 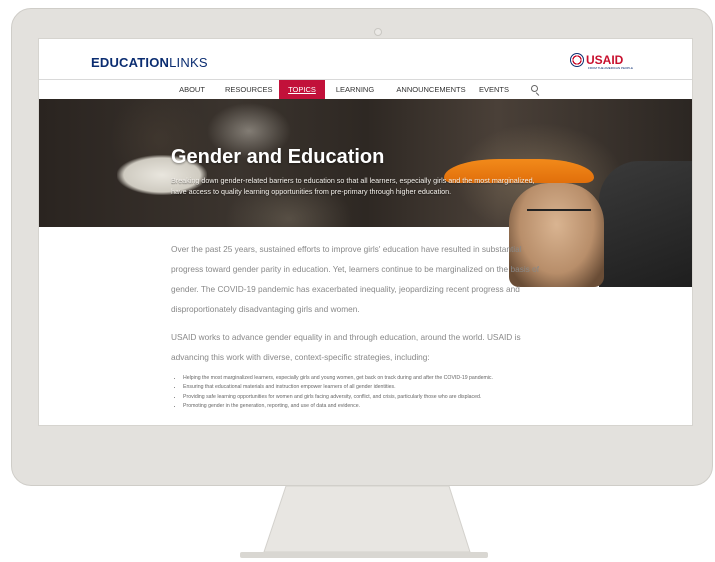 I want to click on nav-item-topics: TOPICS, so click(x=302, y=89).